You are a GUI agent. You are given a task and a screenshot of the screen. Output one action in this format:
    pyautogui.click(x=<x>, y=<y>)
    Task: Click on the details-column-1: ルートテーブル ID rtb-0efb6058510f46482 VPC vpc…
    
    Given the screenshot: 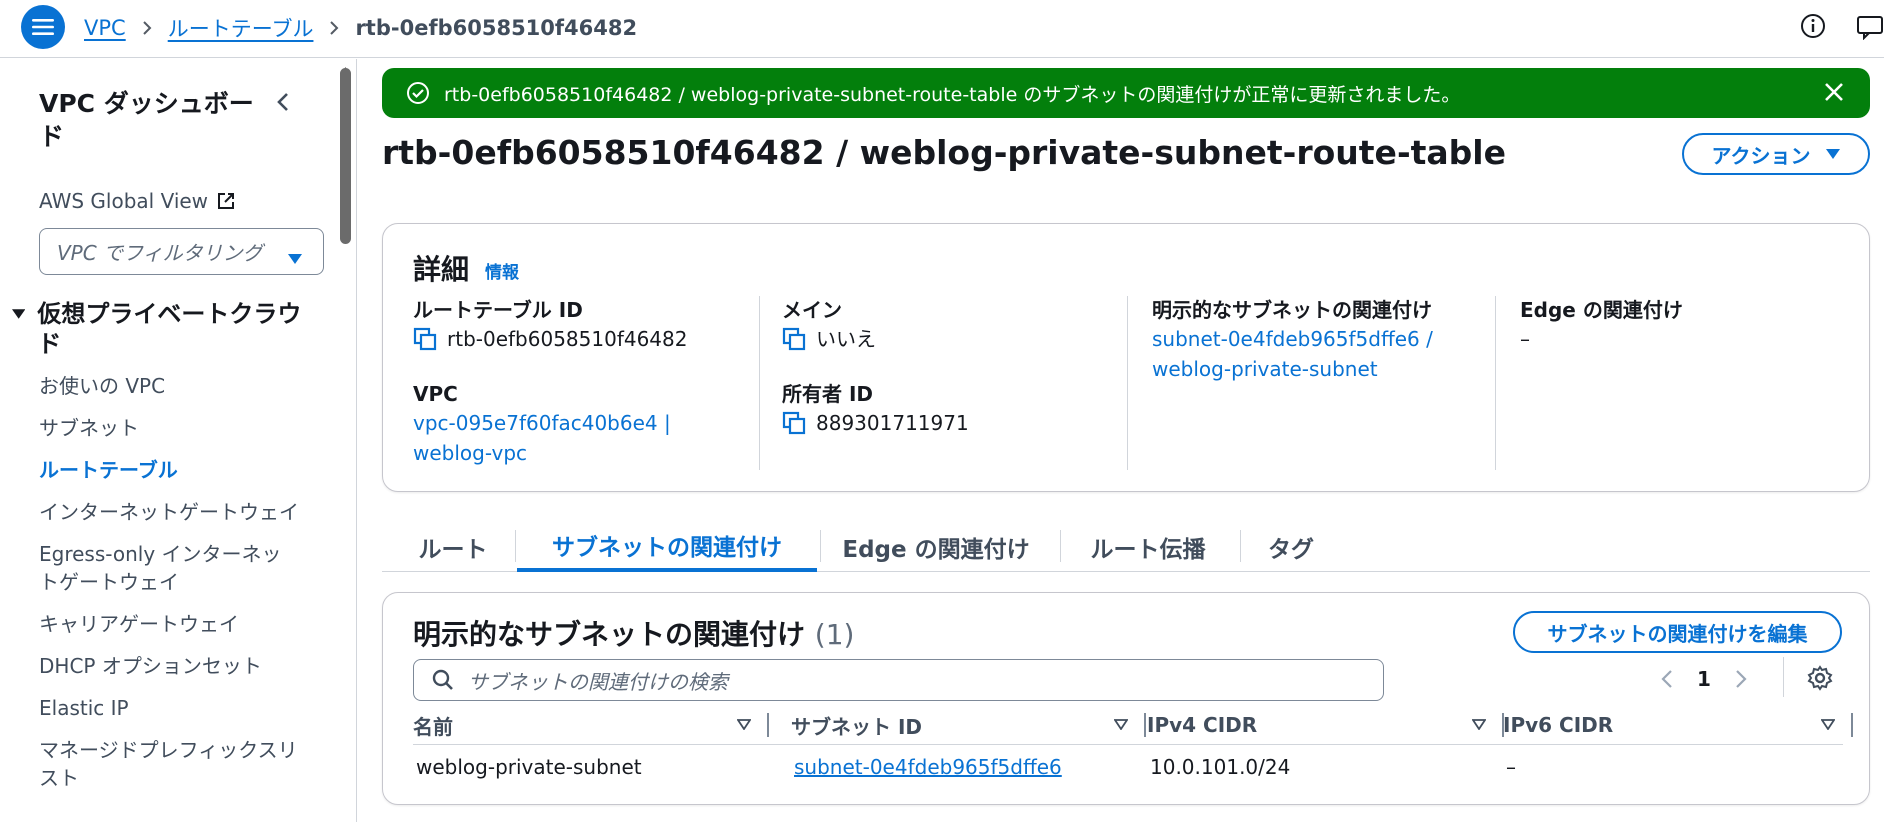 What is the action you would take?
    pyautogui.click(x=583, y=383)
    